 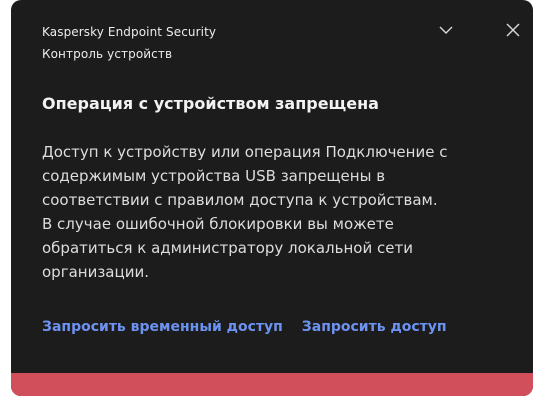 I want to click on message-line: организации., so click(x=95, y=272).